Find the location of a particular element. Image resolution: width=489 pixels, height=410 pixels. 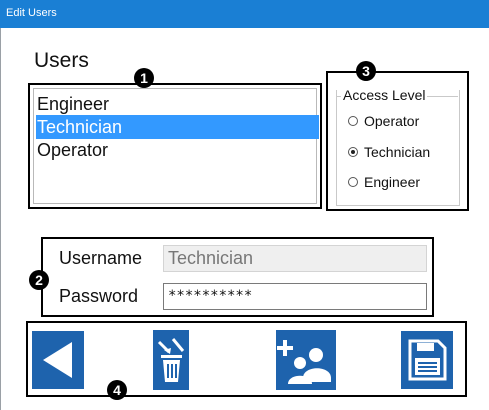

radio-operator-label: Operator is located at coordinates (392, 121).